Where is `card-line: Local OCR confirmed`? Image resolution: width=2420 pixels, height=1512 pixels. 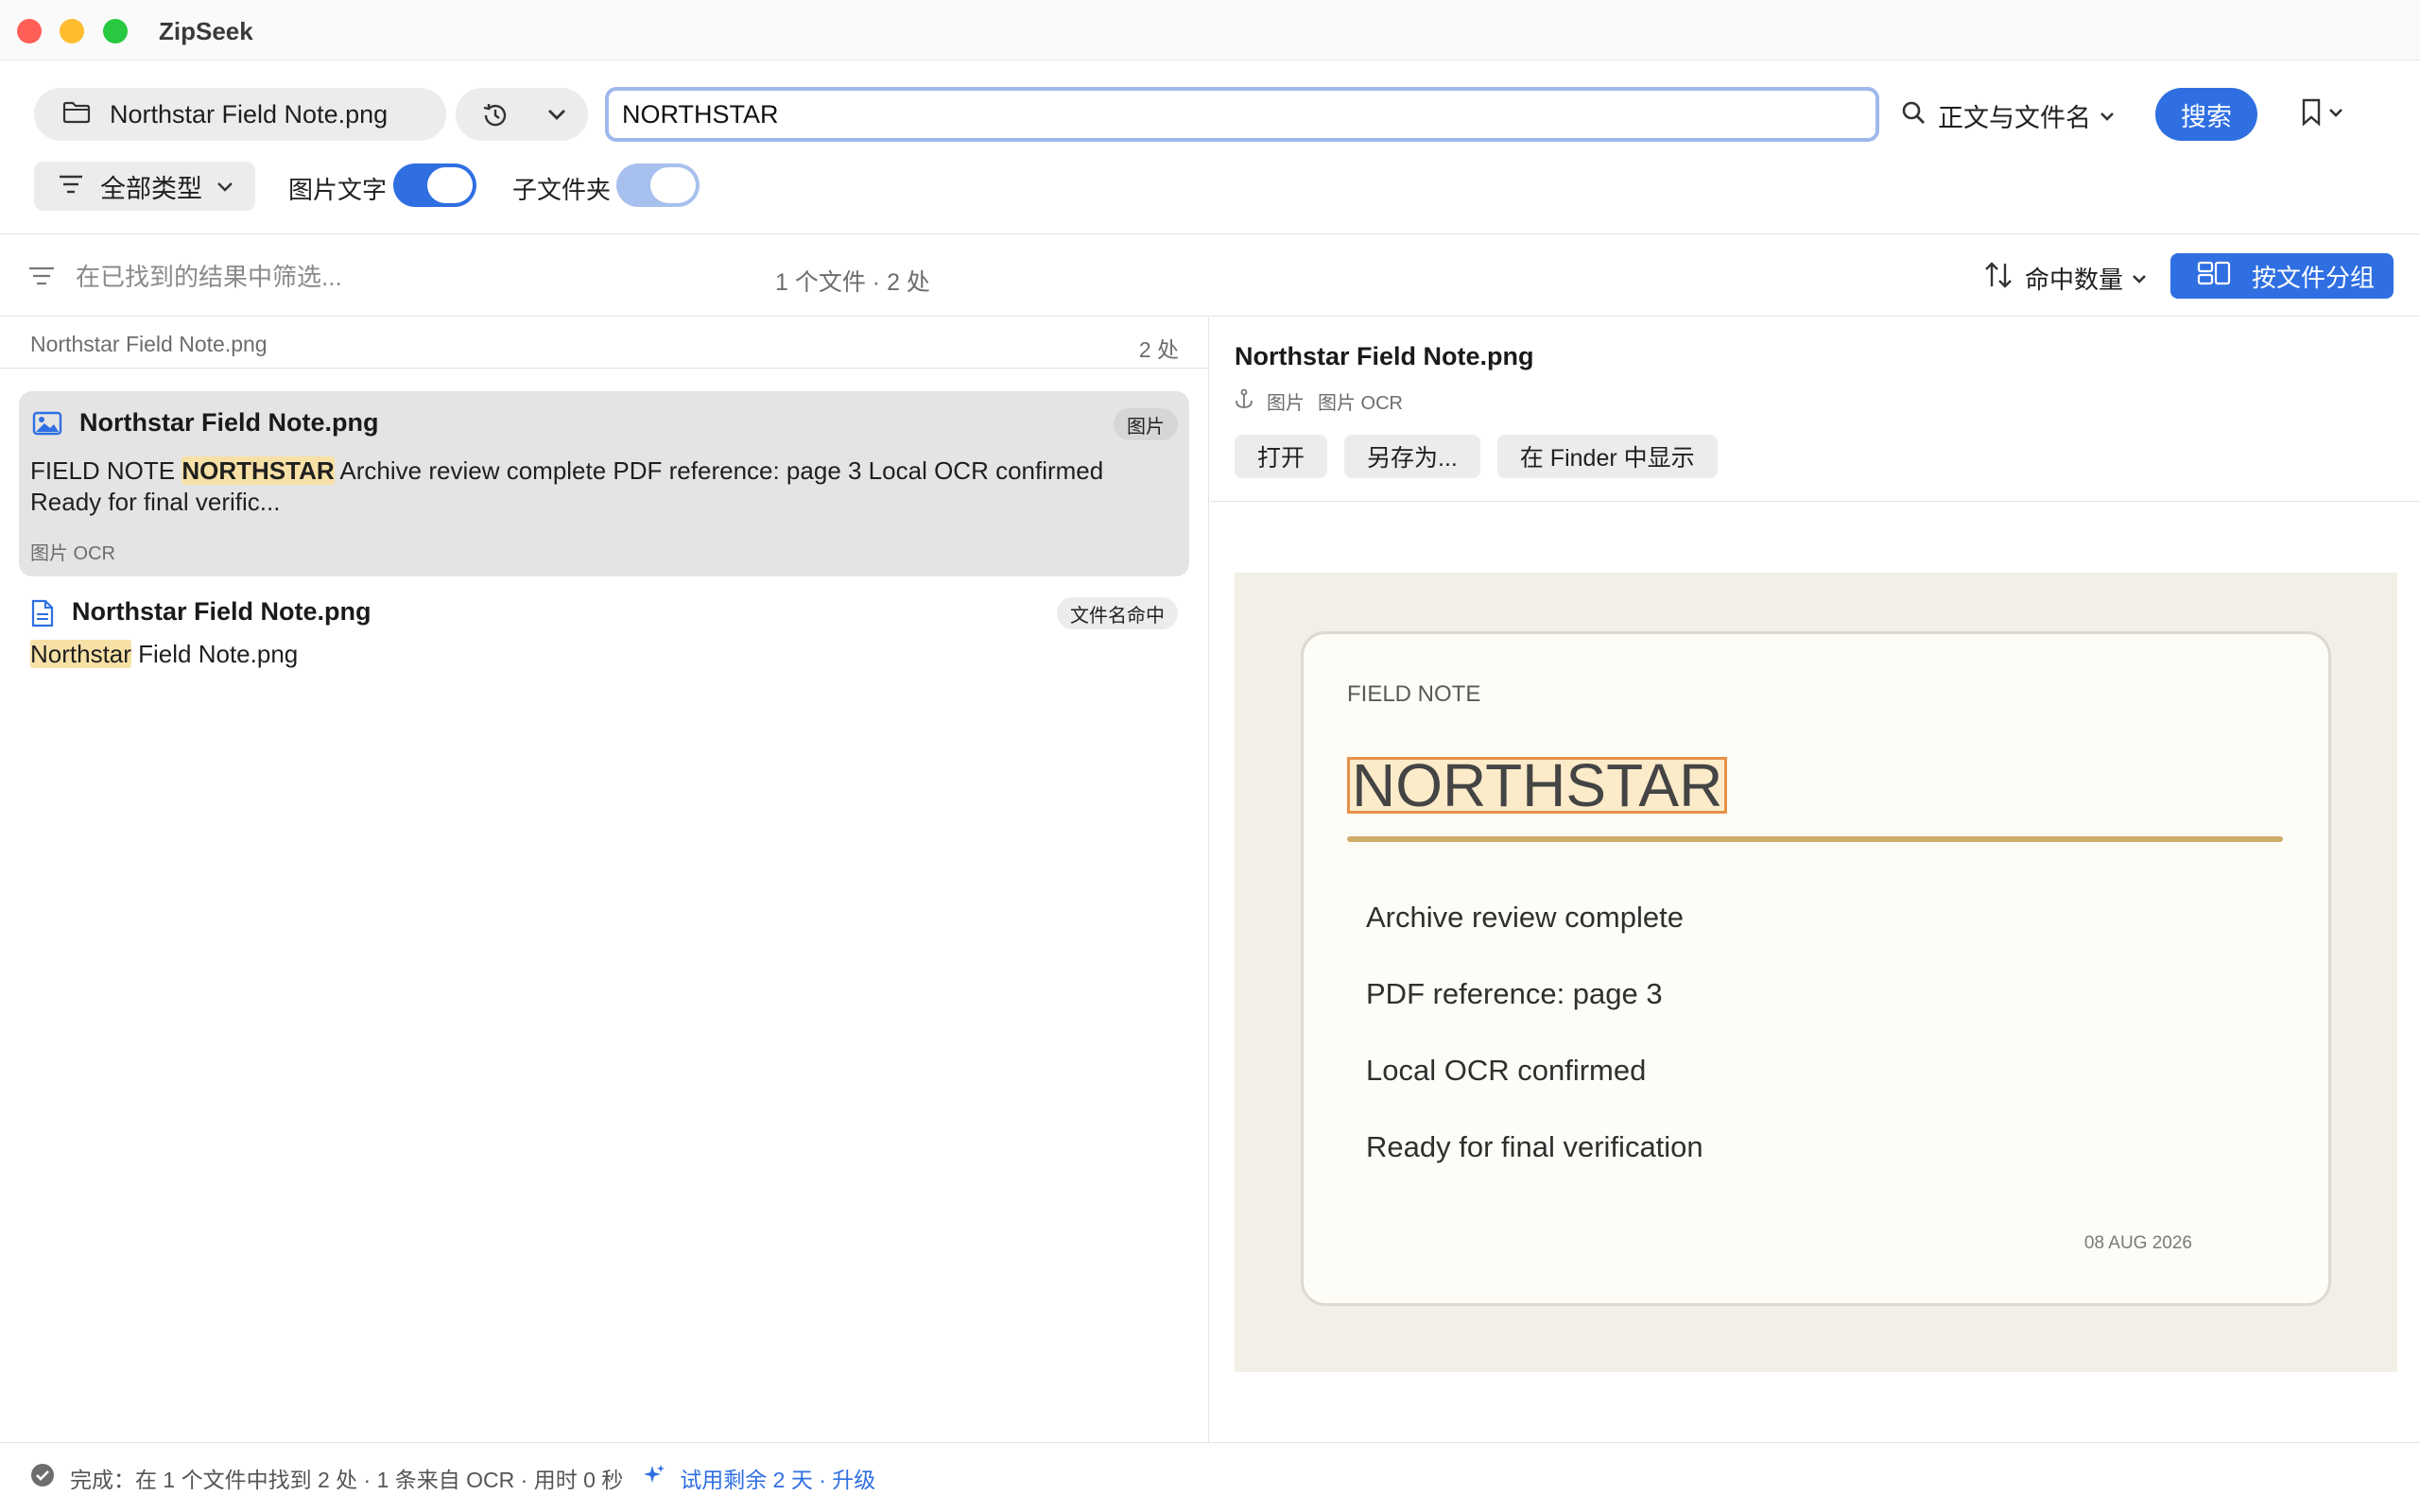 card-line: Local OCR confirmed is located at coordinates (1506, 1070).